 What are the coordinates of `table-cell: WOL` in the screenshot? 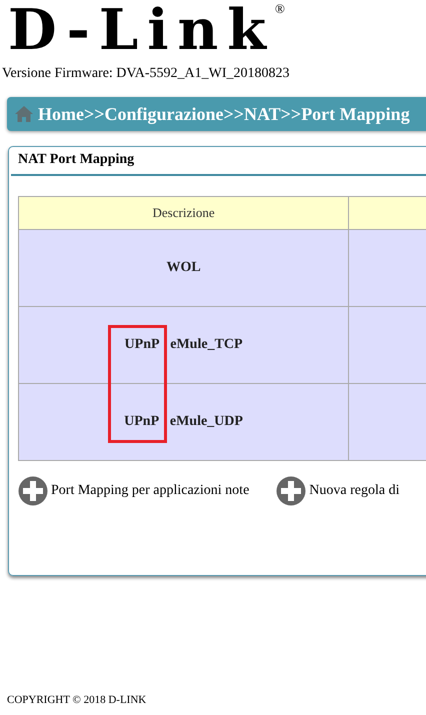 It's located at (183, 268).